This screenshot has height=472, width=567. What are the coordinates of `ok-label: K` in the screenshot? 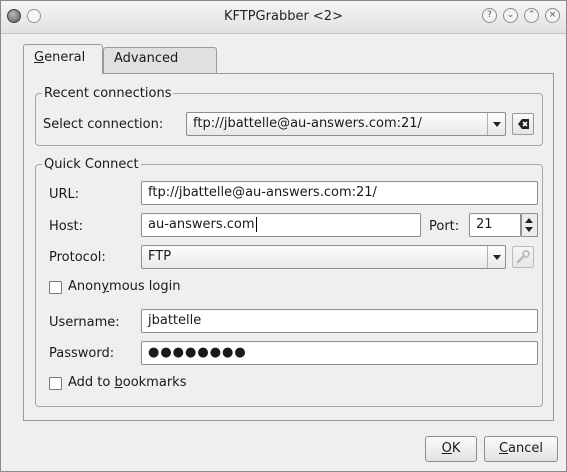 It's located at (456, 448).